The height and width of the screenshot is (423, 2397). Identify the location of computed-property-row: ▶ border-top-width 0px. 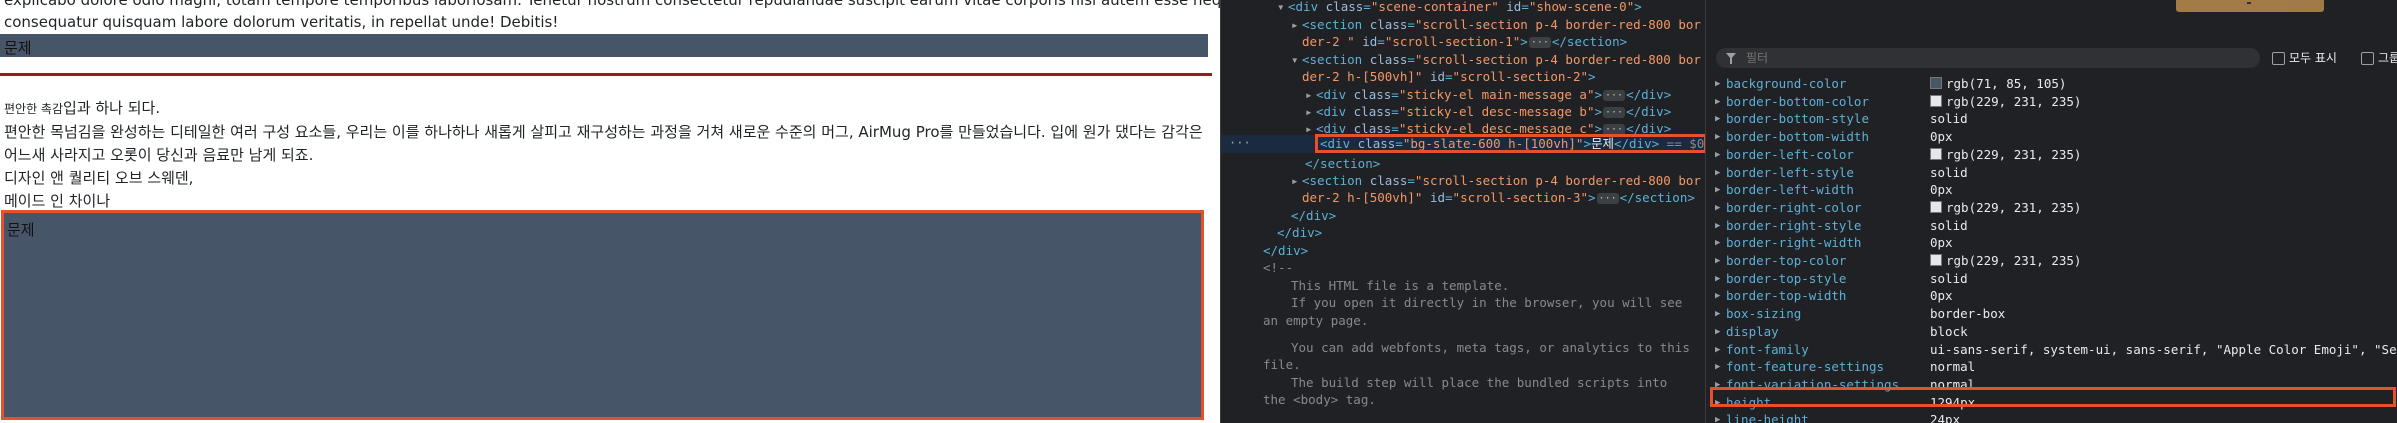
(2051, 296).